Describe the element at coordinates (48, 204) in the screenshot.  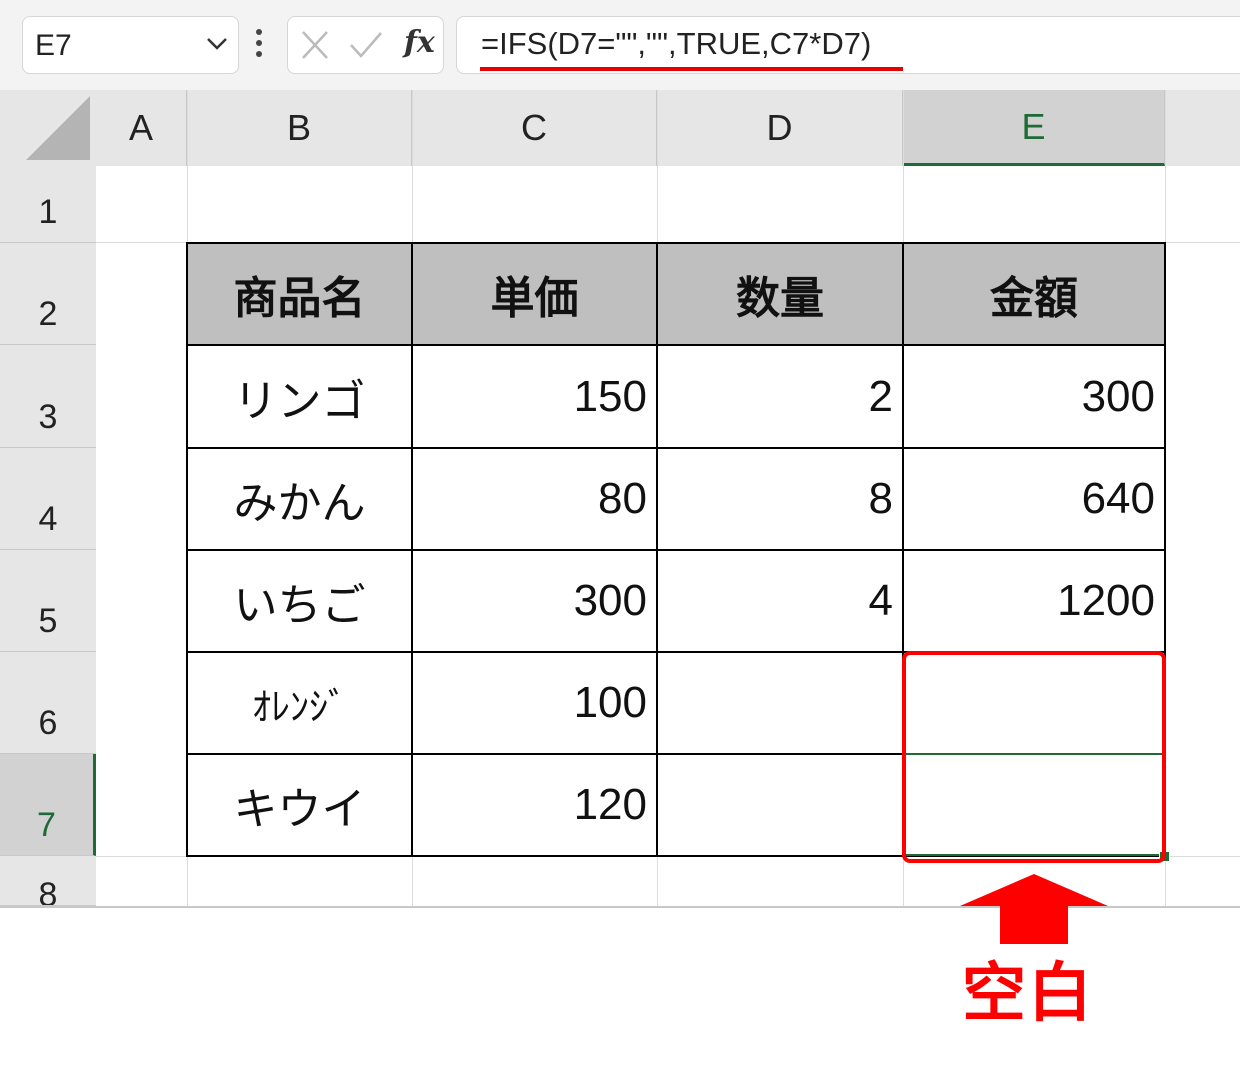
I see `row-header-1: 1` at that location.